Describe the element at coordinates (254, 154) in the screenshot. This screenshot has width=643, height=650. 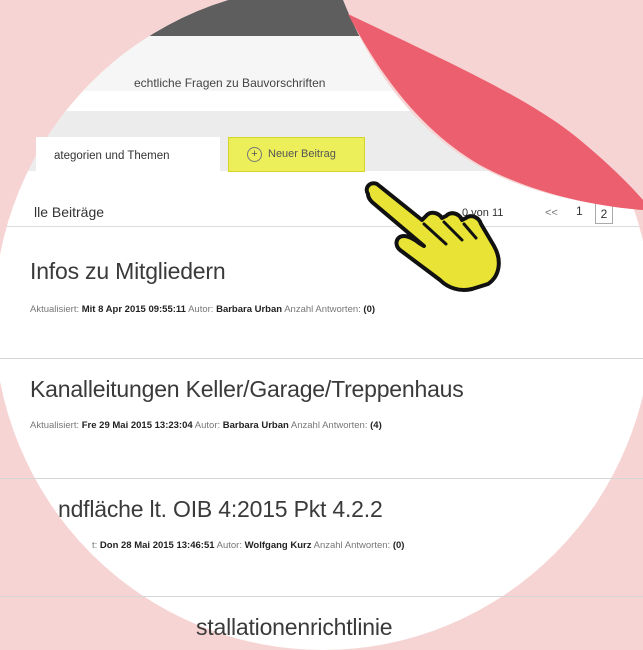
I see `plus-circle-icon: +` at that location.